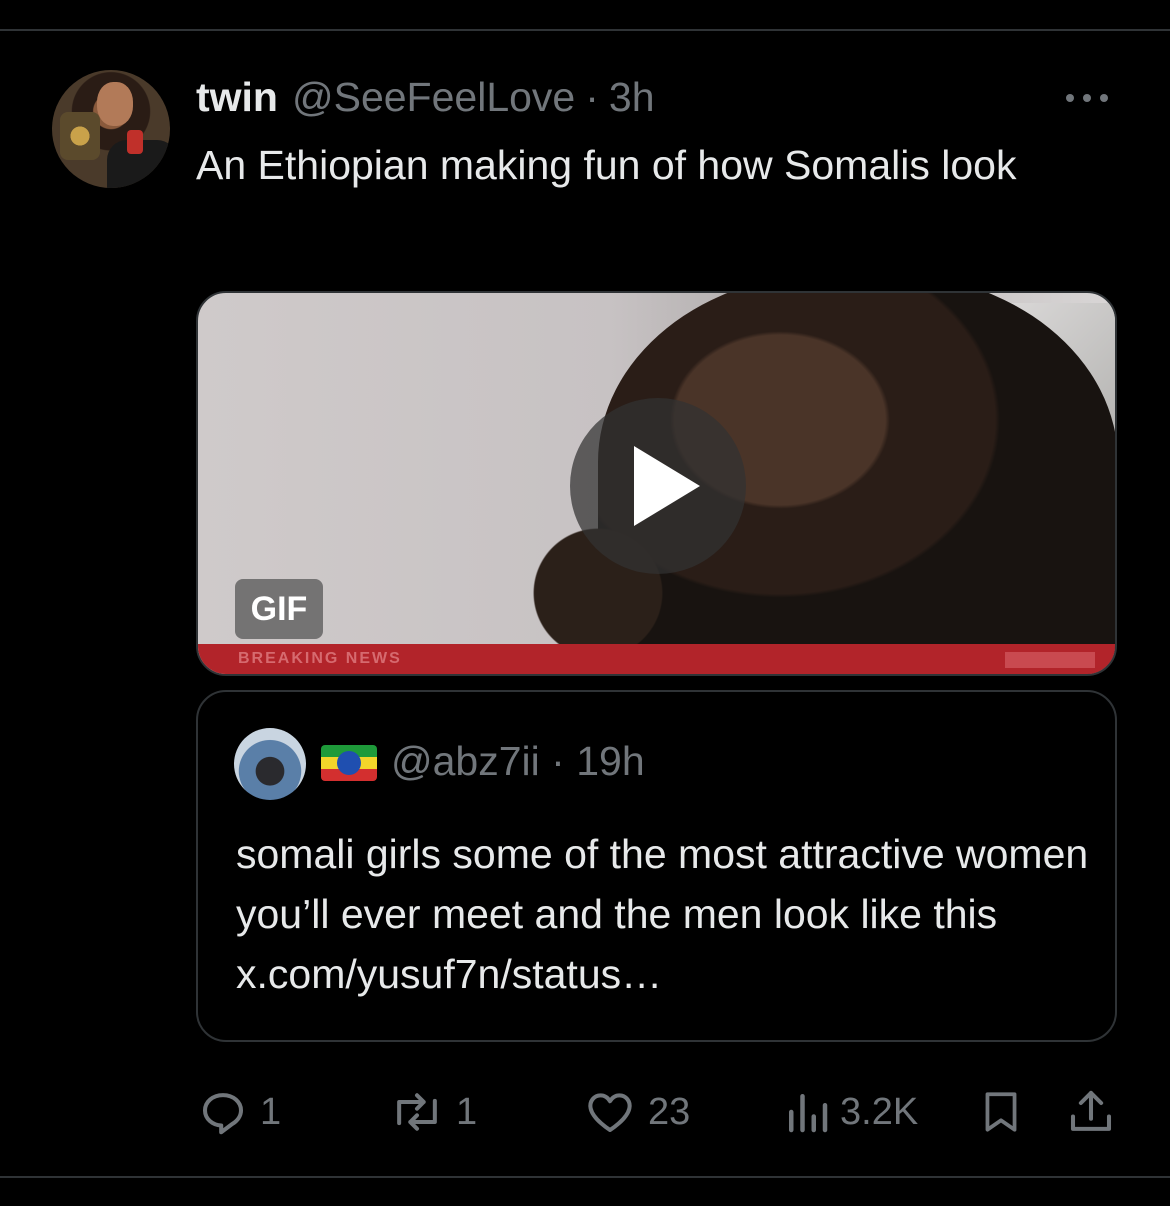 The image size is (1170, 1206). Describe the element at coordinates (237, 97) in the screenshot. I see `author-name: twin` at that location.